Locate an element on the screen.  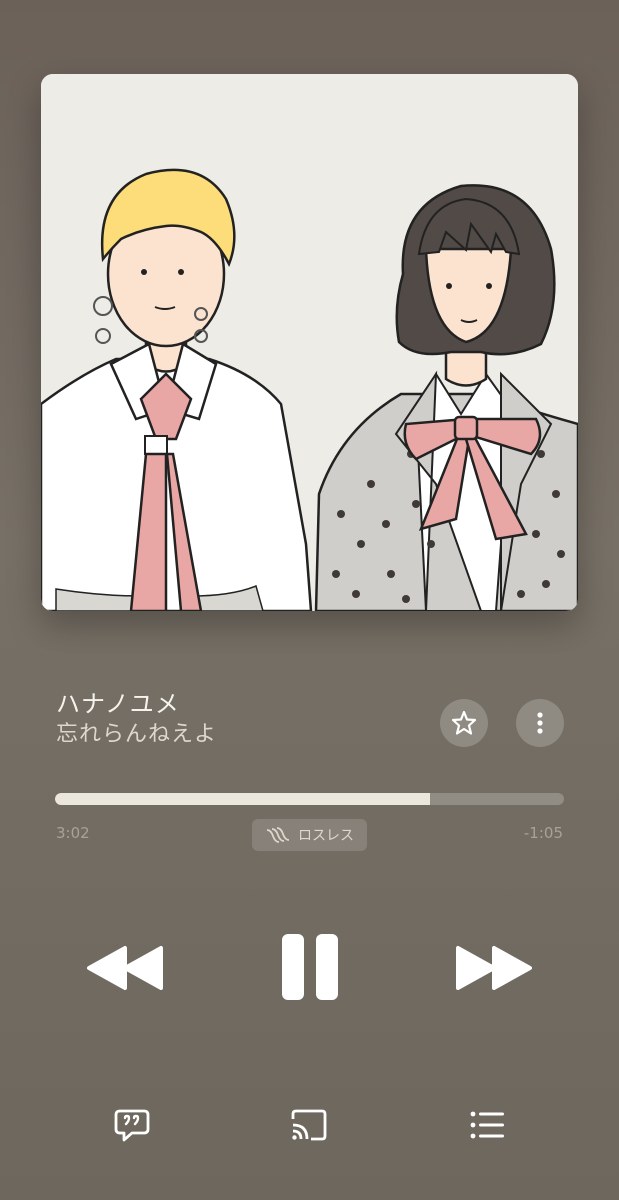
lyrics-bubble-icon is located at coordinates (132, 1125).